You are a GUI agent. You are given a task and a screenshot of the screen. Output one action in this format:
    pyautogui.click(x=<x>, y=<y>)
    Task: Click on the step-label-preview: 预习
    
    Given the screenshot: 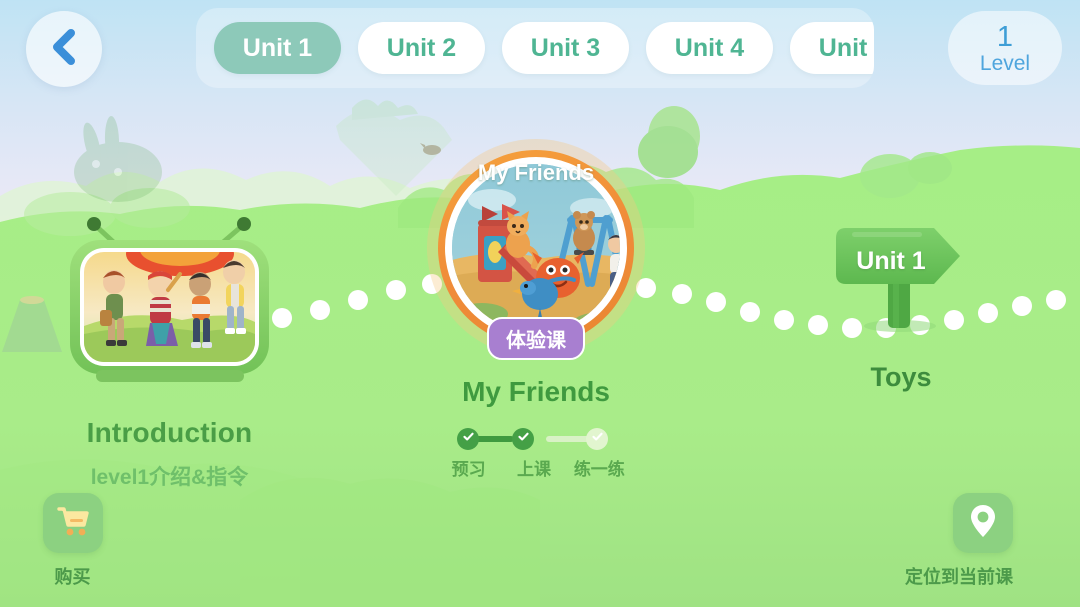 What is the action you would take?
    pyautogui.click(x=468, y=469)
    